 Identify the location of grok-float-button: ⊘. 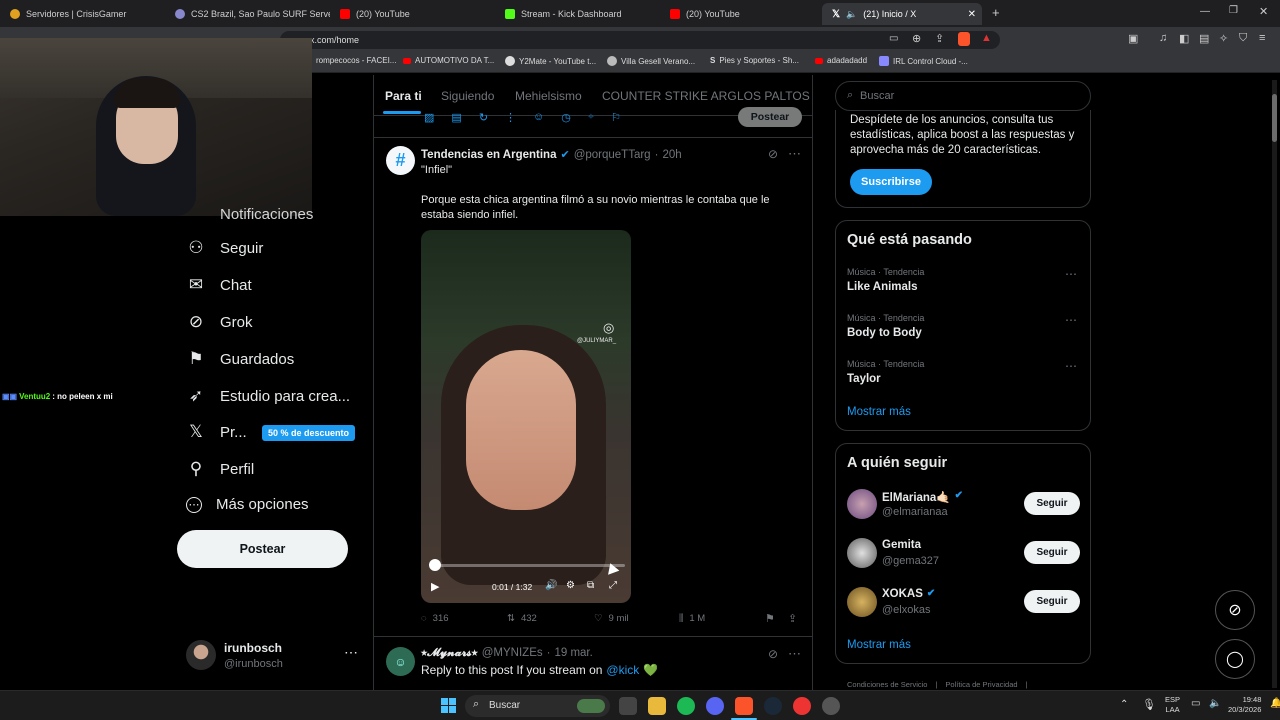
(1235, 610).